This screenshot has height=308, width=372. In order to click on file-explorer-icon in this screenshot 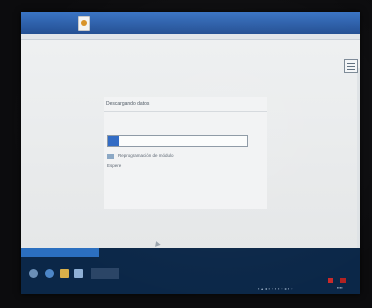, I will do `click(64, 273)`.